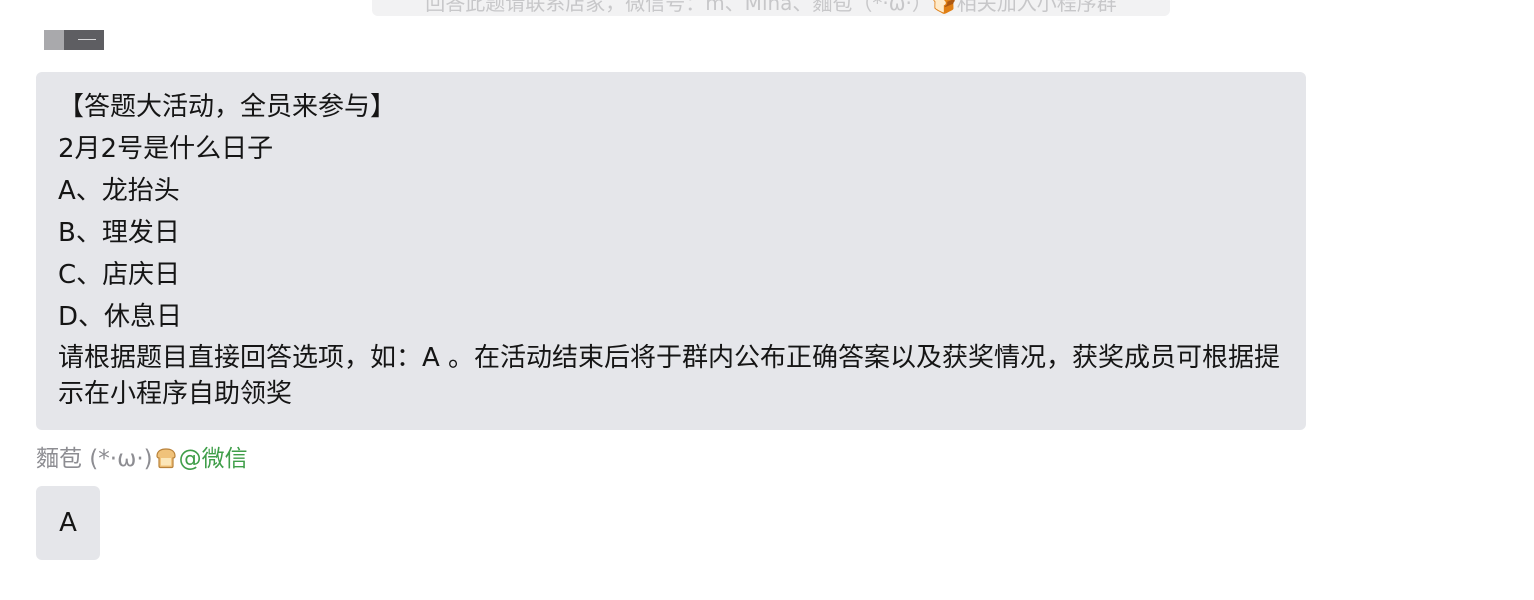 The height and width of the screenshot is (600, 1534). I want to click on question-title: 【答题大活动，全员来参与】, so click(227, 107).